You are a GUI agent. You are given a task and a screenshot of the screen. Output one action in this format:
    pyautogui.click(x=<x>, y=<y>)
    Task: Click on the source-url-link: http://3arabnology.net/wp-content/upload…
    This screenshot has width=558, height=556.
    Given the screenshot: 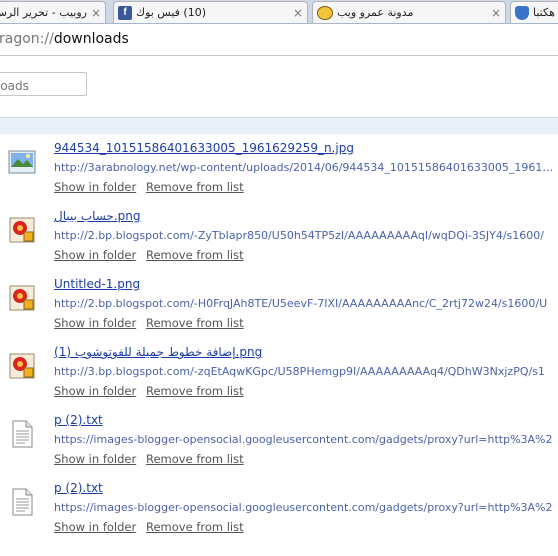 What is the action you would take?
    pyautogui.click(x=304, y=167)
    